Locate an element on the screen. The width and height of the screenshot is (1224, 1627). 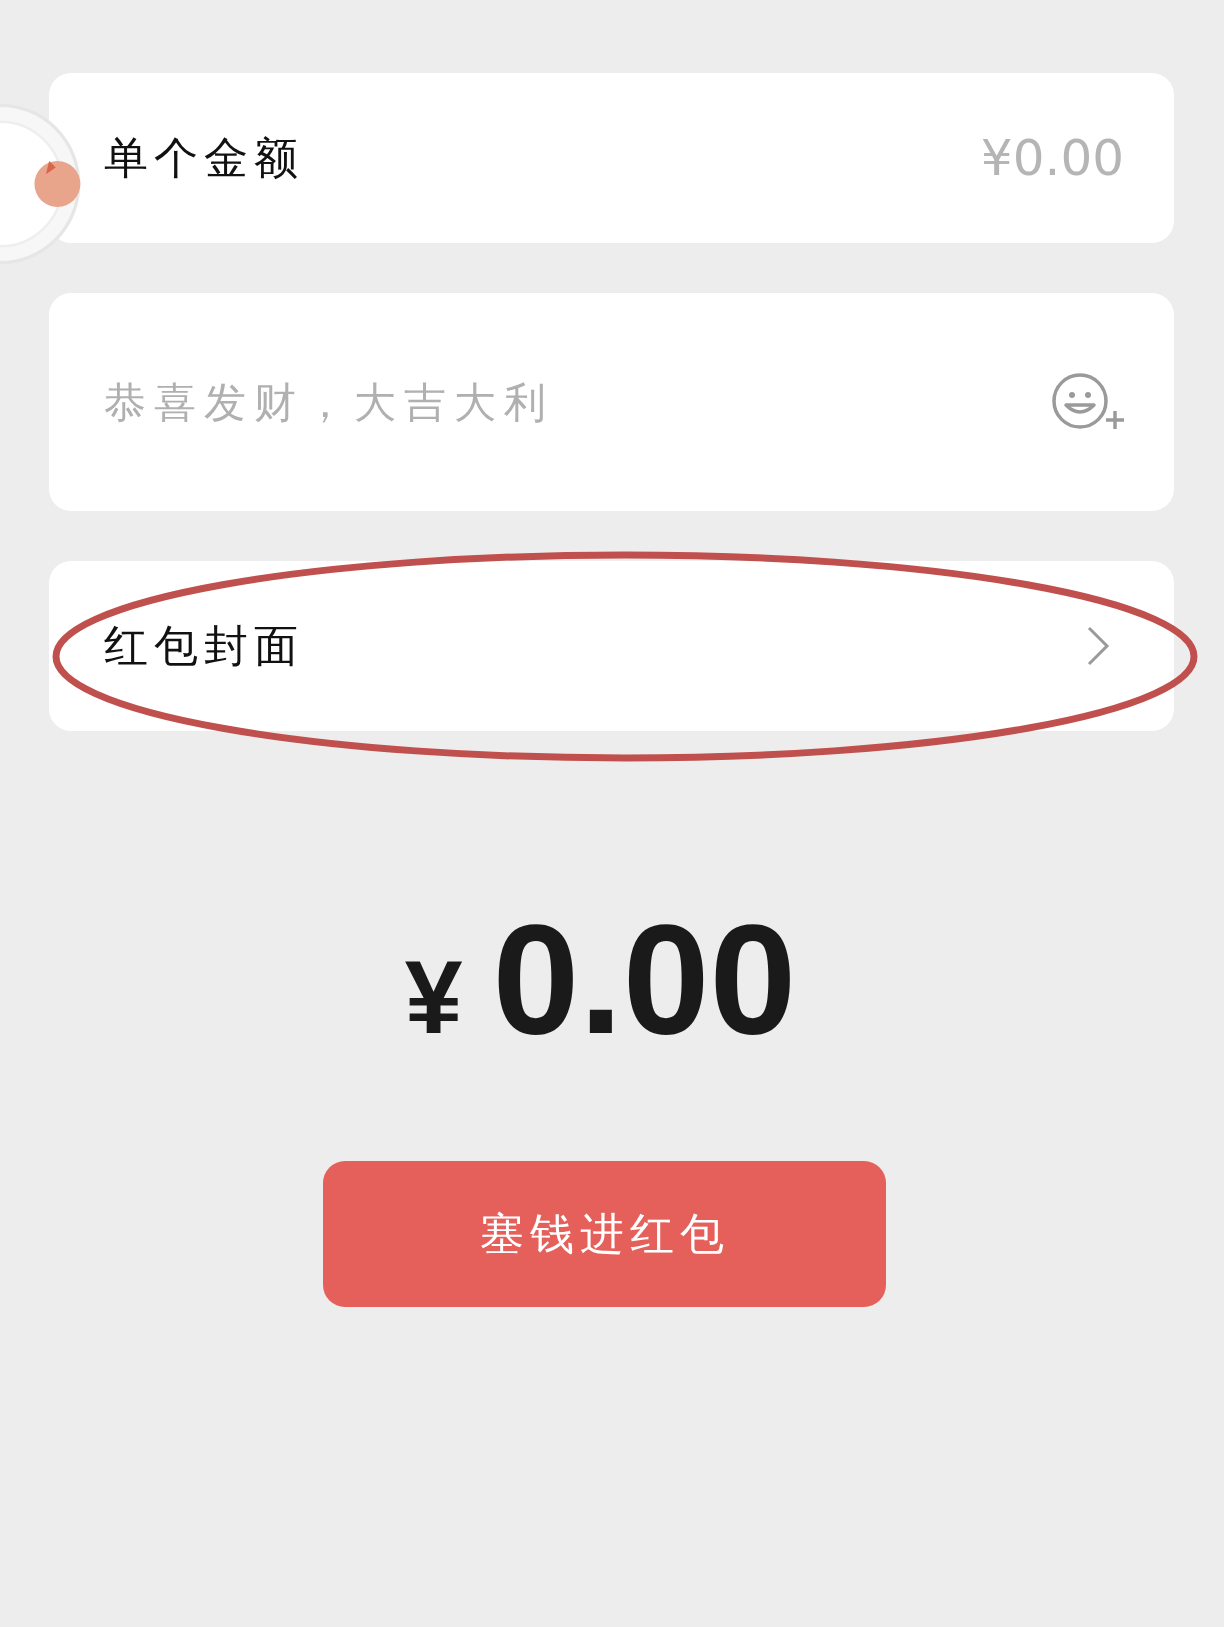
chevron-right-icon is located at coordinates (1098, 646).